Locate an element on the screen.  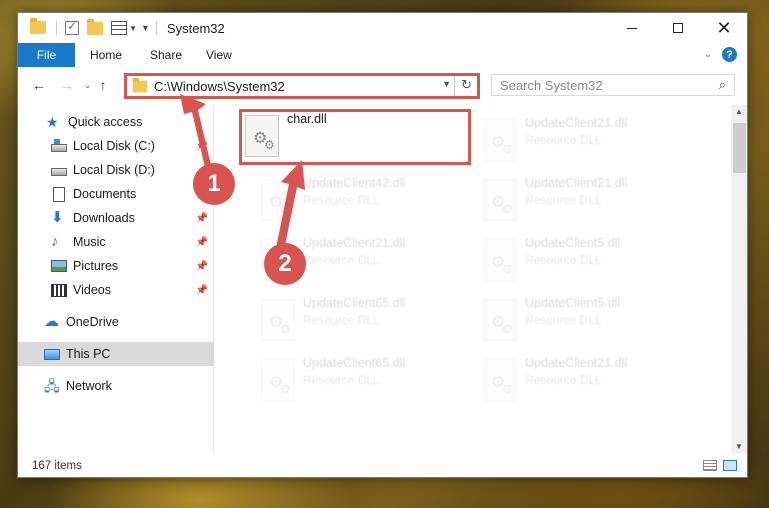
sidebar-item-music: ♪ Music 📌 is located at coordinates (116, 242).